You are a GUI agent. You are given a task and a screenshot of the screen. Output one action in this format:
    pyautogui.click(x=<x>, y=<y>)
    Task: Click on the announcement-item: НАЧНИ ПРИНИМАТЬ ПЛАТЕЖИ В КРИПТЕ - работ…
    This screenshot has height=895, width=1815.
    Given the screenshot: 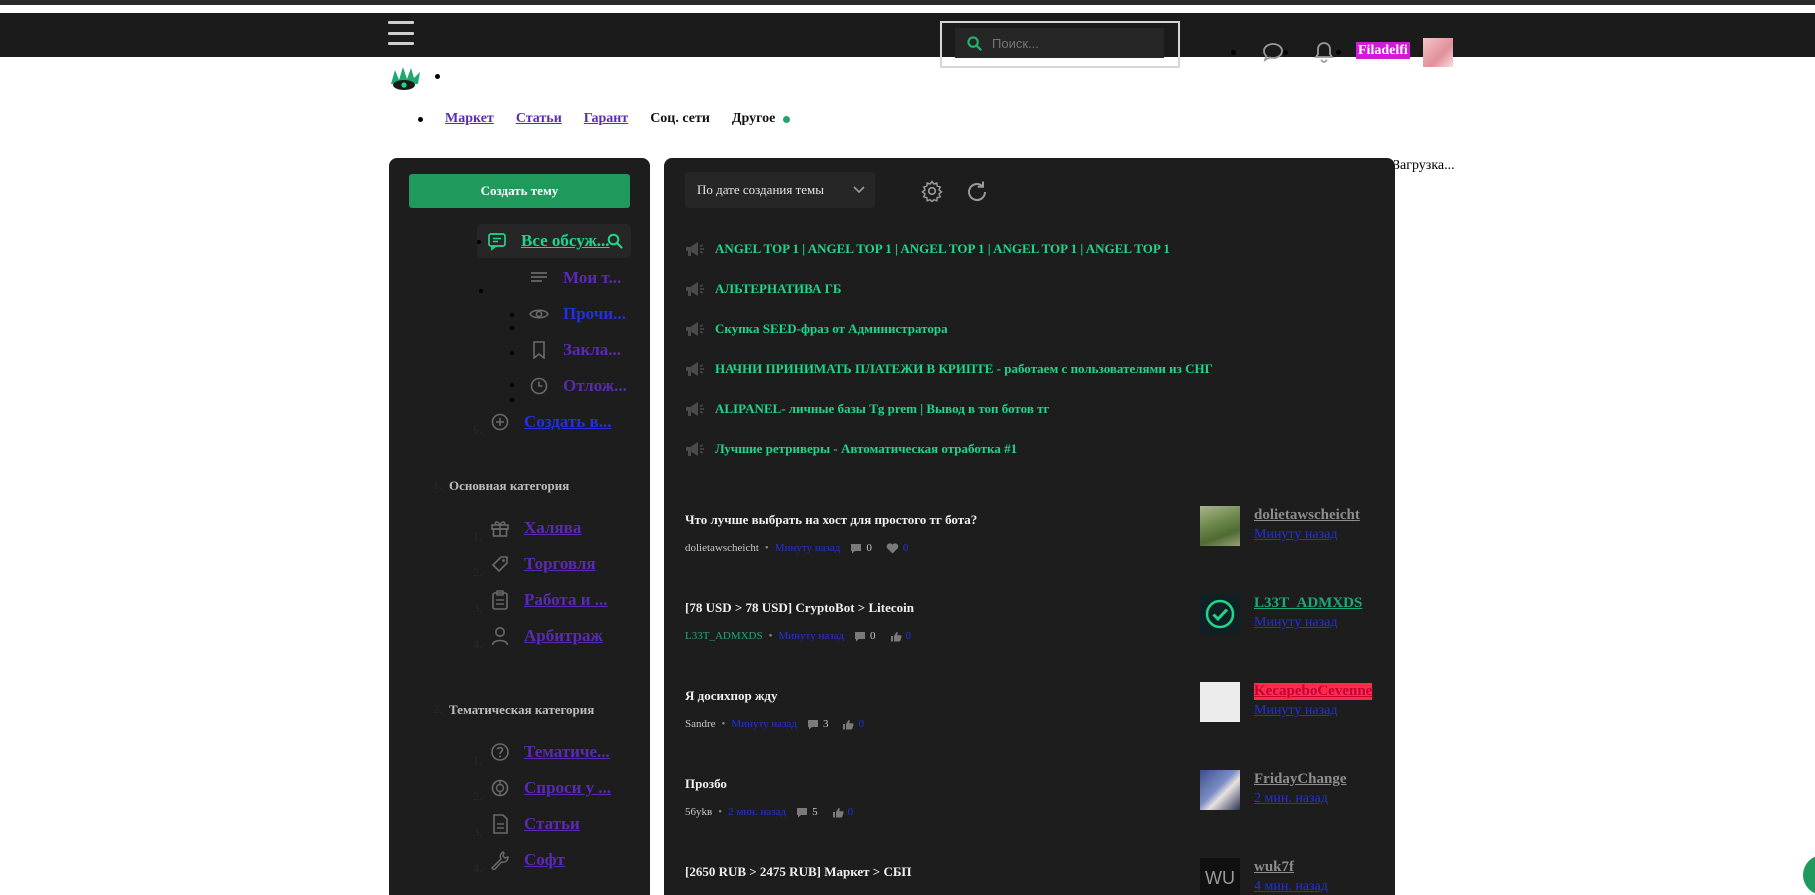 What is the action you would take?
    pyautogui.click(x=949, y=369)
    